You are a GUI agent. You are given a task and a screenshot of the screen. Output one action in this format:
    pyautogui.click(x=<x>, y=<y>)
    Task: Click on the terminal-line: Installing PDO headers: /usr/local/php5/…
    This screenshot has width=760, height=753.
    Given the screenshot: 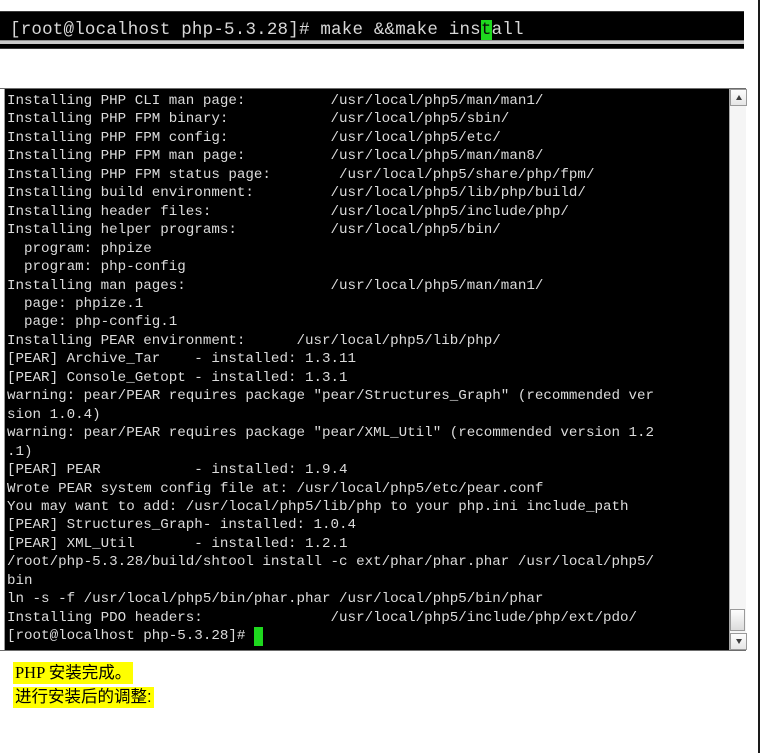 What is the action you would take?
    pyautogui.click(x=322, y=617)
    